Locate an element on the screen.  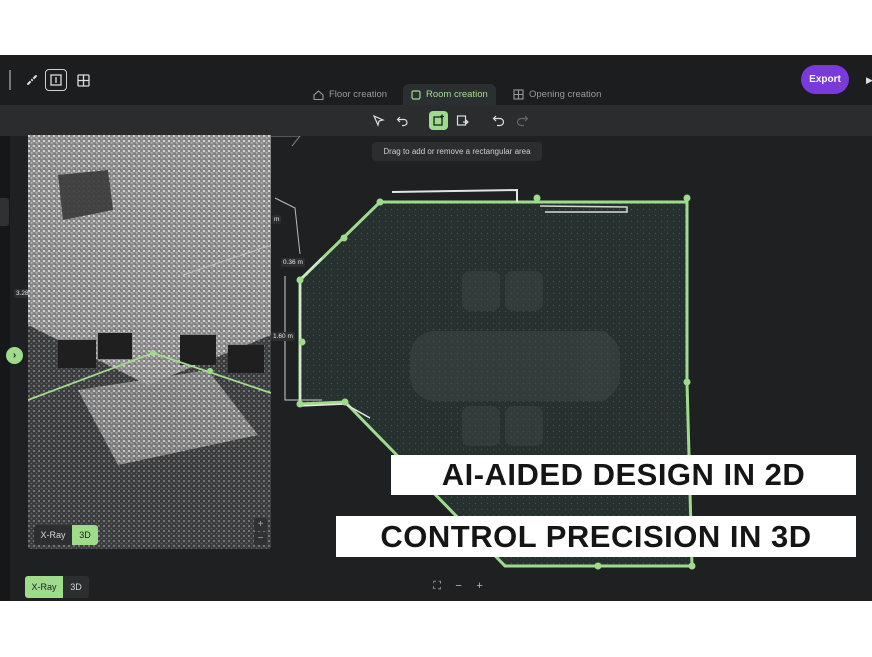
collapse-handle is located at coordinates (4, 212).